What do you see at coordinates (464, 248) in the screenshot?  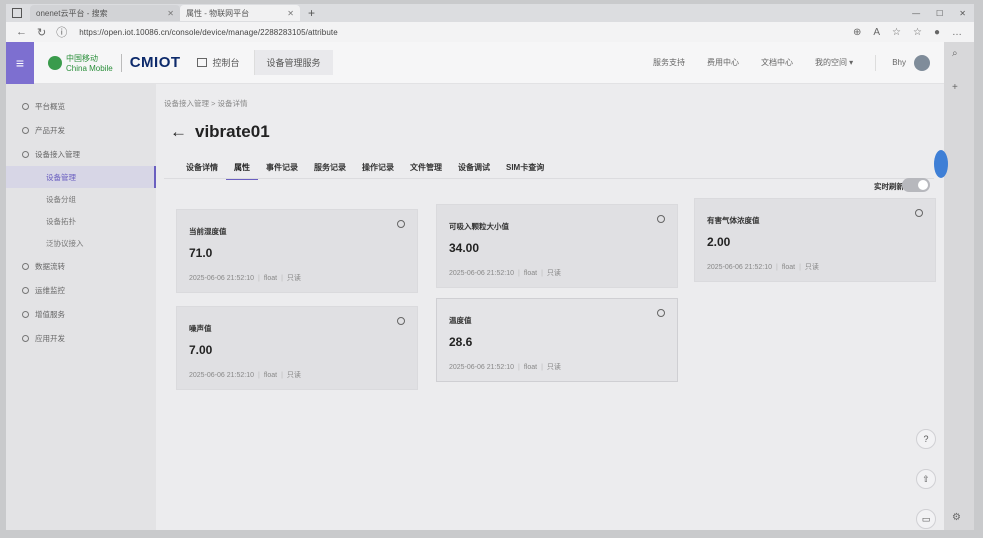 I see `attribute-value: 34.00` at bounding box center [464, 248].